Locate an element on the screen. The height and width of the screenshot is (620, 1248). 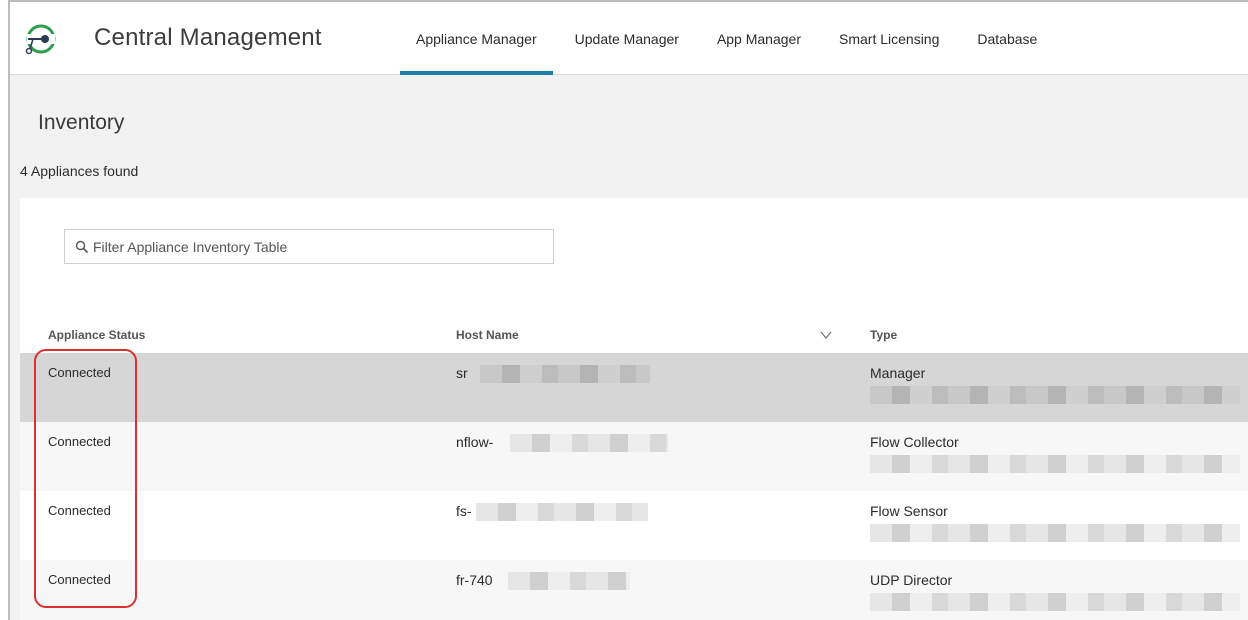
table-header: Appliance Status Host Name Type is located at coordinates (634, 338).